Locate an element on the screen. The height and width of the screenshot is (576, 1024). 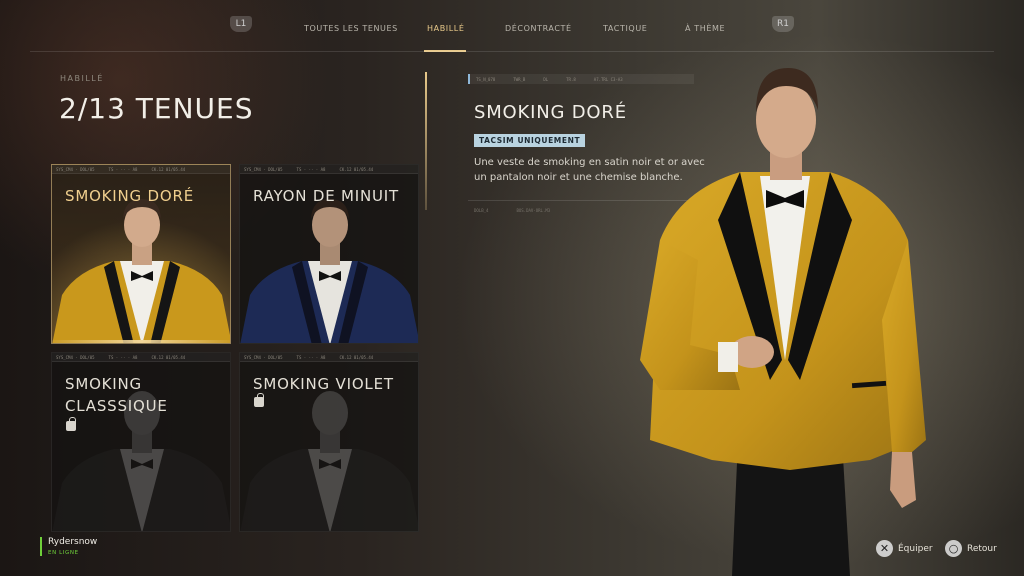
tab-casual: DÉCONTRACTÉ is located at coordinates (538, 28).